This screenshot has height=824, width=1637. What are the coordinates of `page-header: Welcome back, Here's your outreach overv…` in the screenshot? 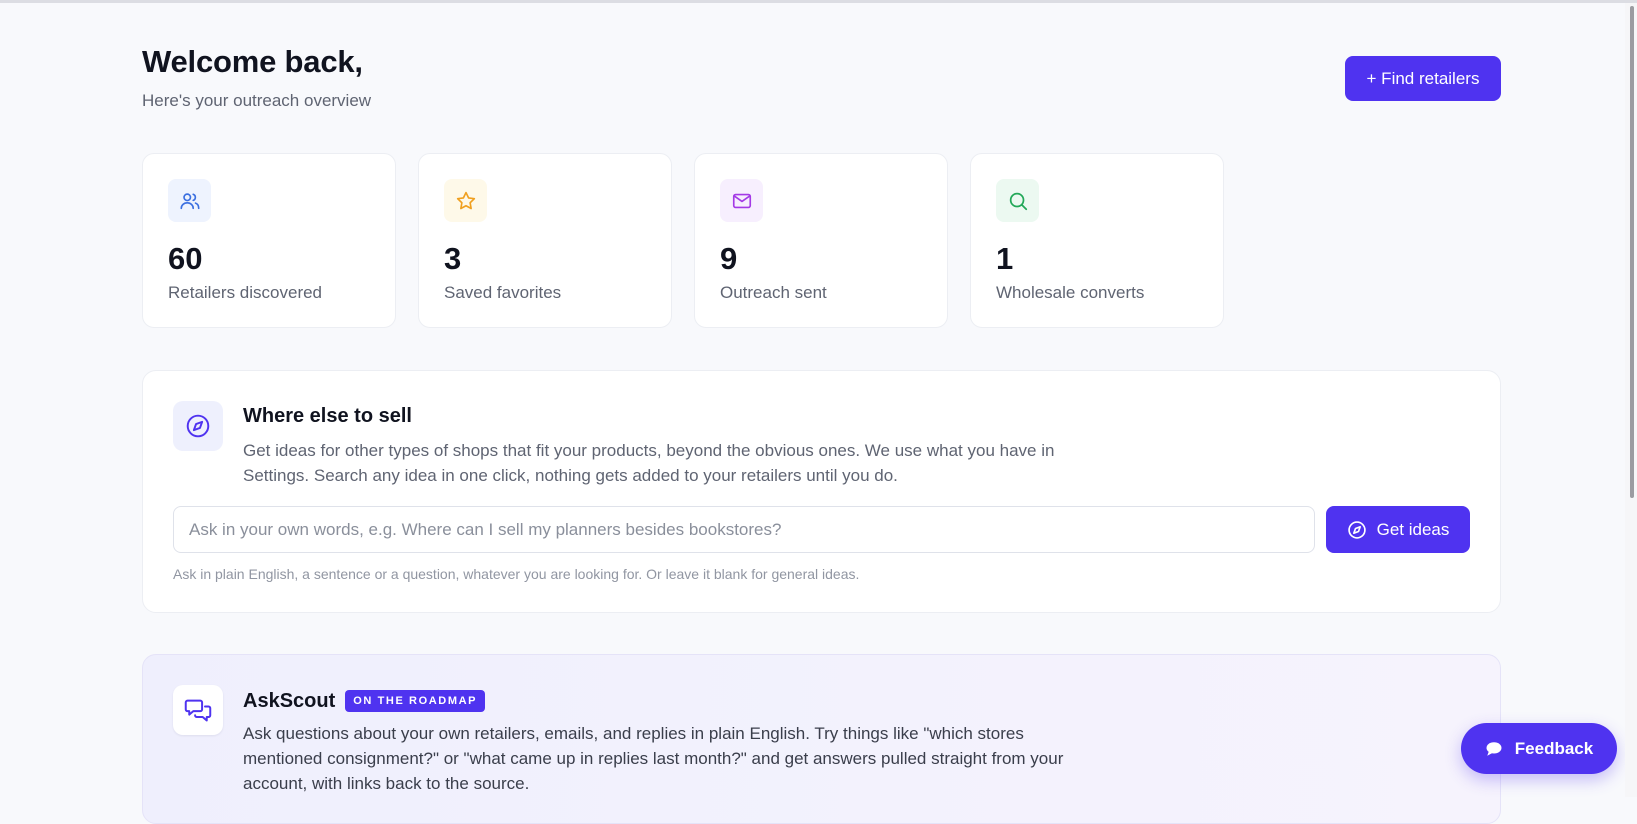 It's located at (821, 79).